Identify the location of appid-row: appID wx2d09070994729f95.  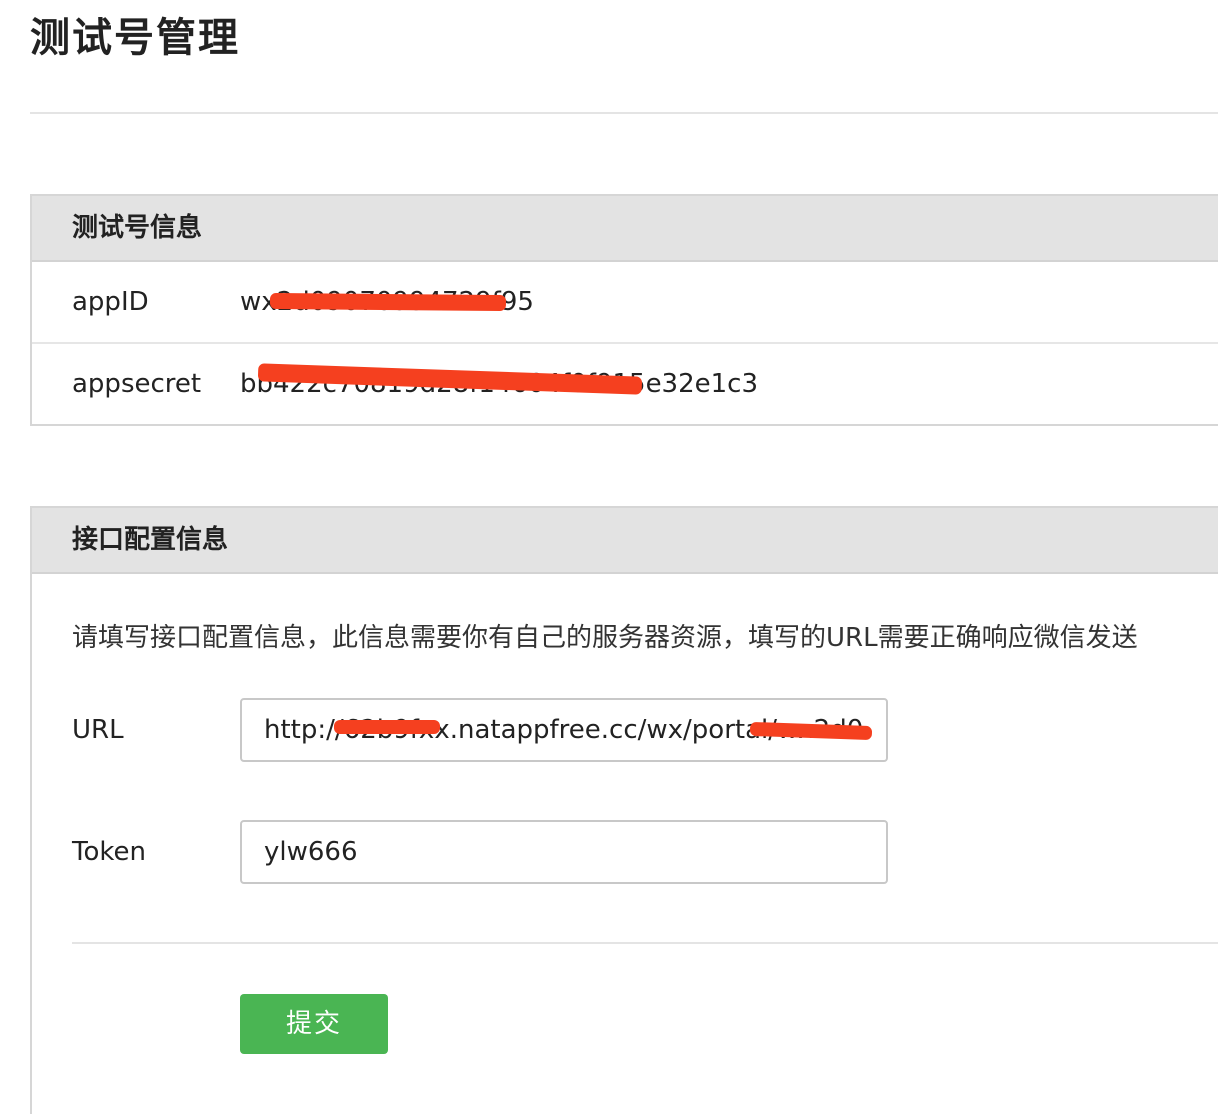
(625, 303).